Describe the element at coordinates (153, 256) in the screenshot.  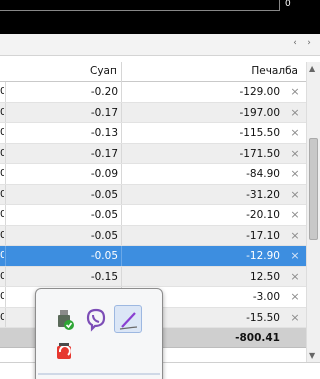
I see `table-row: 0 -0.05 -12.90 ×` at that location.